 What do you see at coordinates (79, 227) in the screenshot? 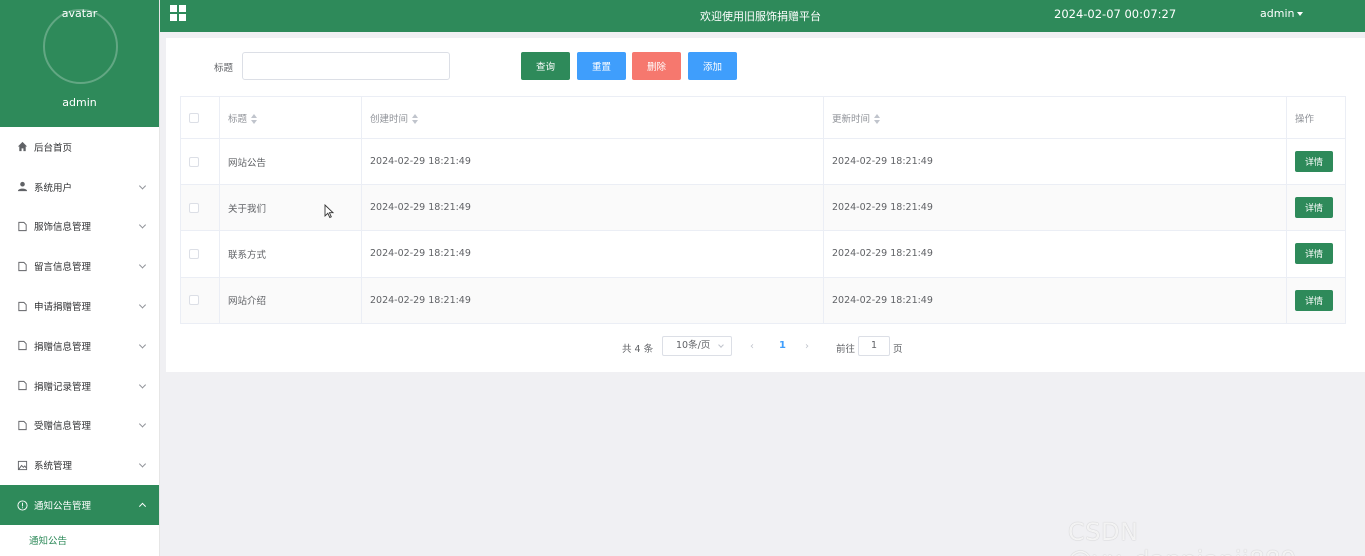
I see `sidebar-item-clothing: 服饰信息管理` at bounding box center [79, 227].